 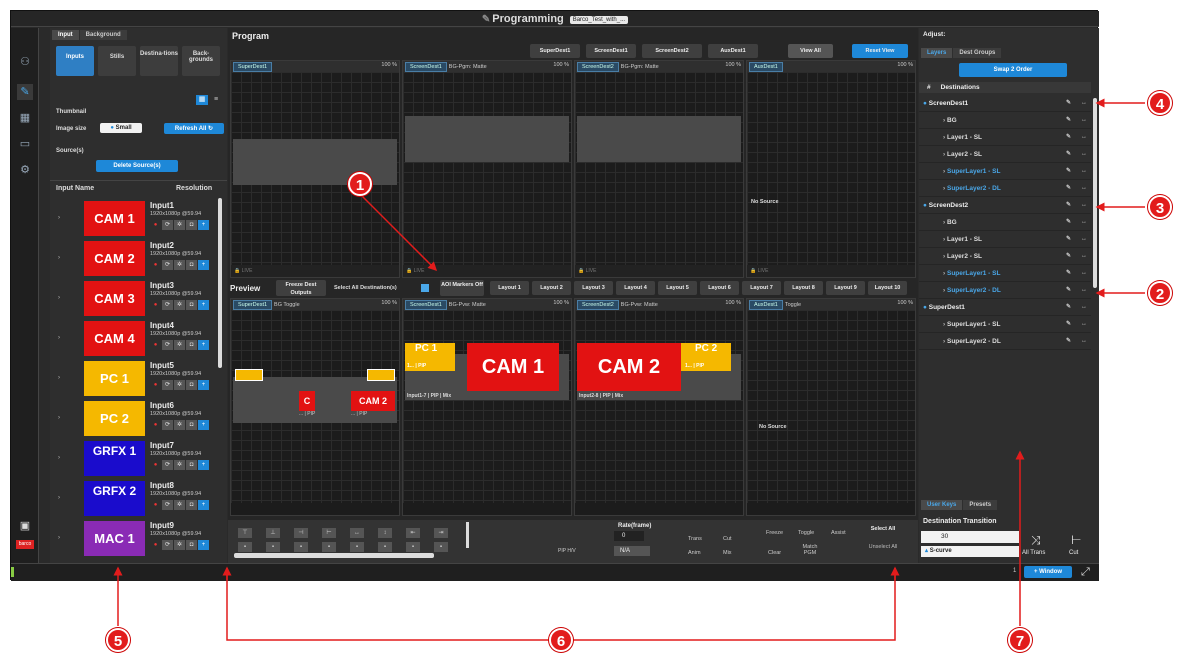 I want to click on programming-icon: ✎, so click(x=25, y=92).